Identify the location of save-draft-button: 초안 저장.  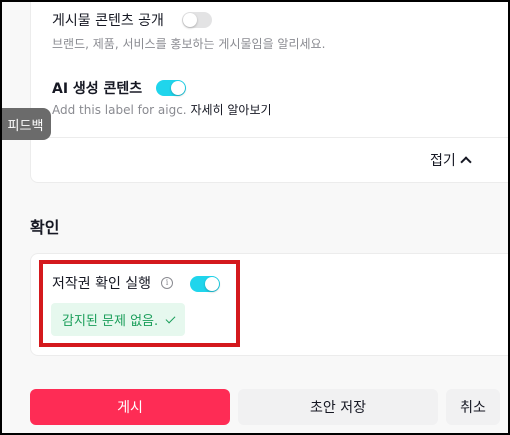
(338, 407).